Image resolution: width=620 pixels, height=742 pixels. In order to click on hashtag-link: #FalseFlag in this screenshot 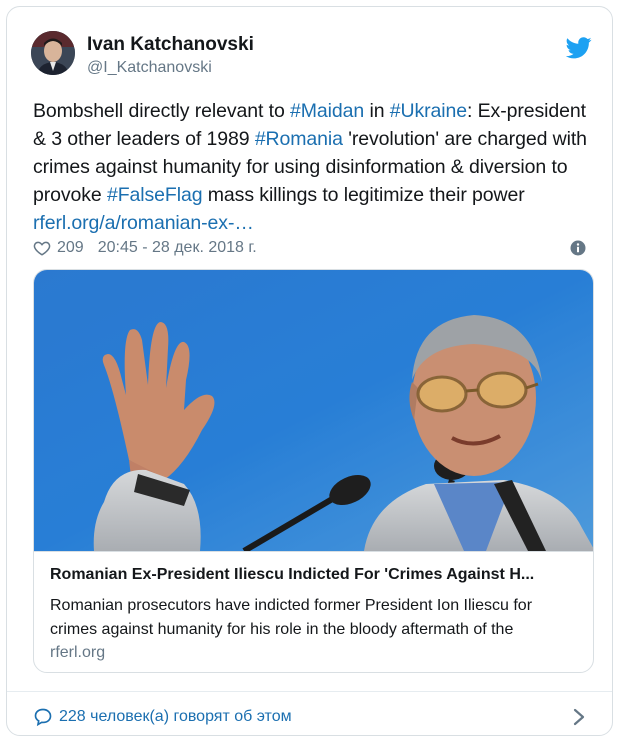, I will do `click(155, 195)`.